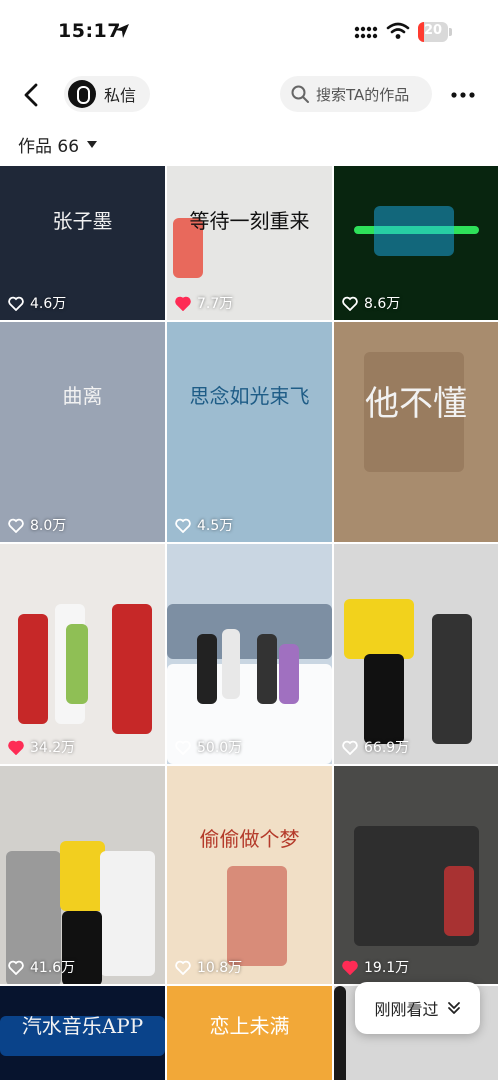 The width and height of the screenshot is (498, 1080). What do you see at coordinates (48, 304) in the screenshot?
I see `like-count-value: 4.6万` at bounding box center [48, 304].